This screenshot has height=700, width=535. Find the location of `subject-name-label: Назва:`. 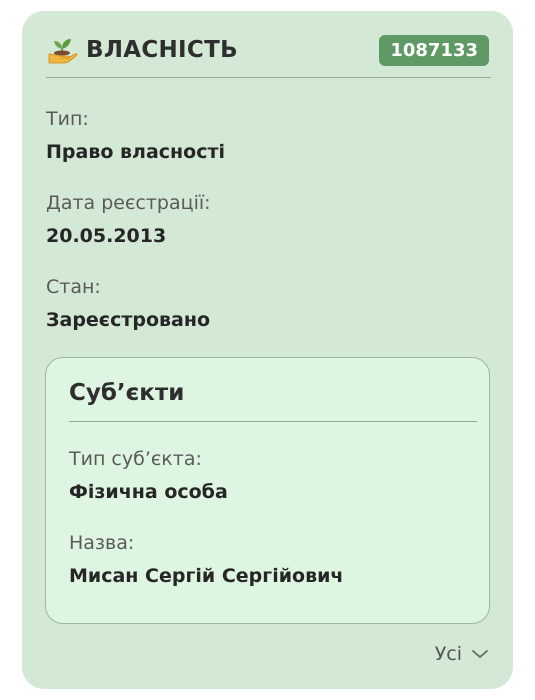

subject-name-label: Назва: is located at coordinates (102, 543).